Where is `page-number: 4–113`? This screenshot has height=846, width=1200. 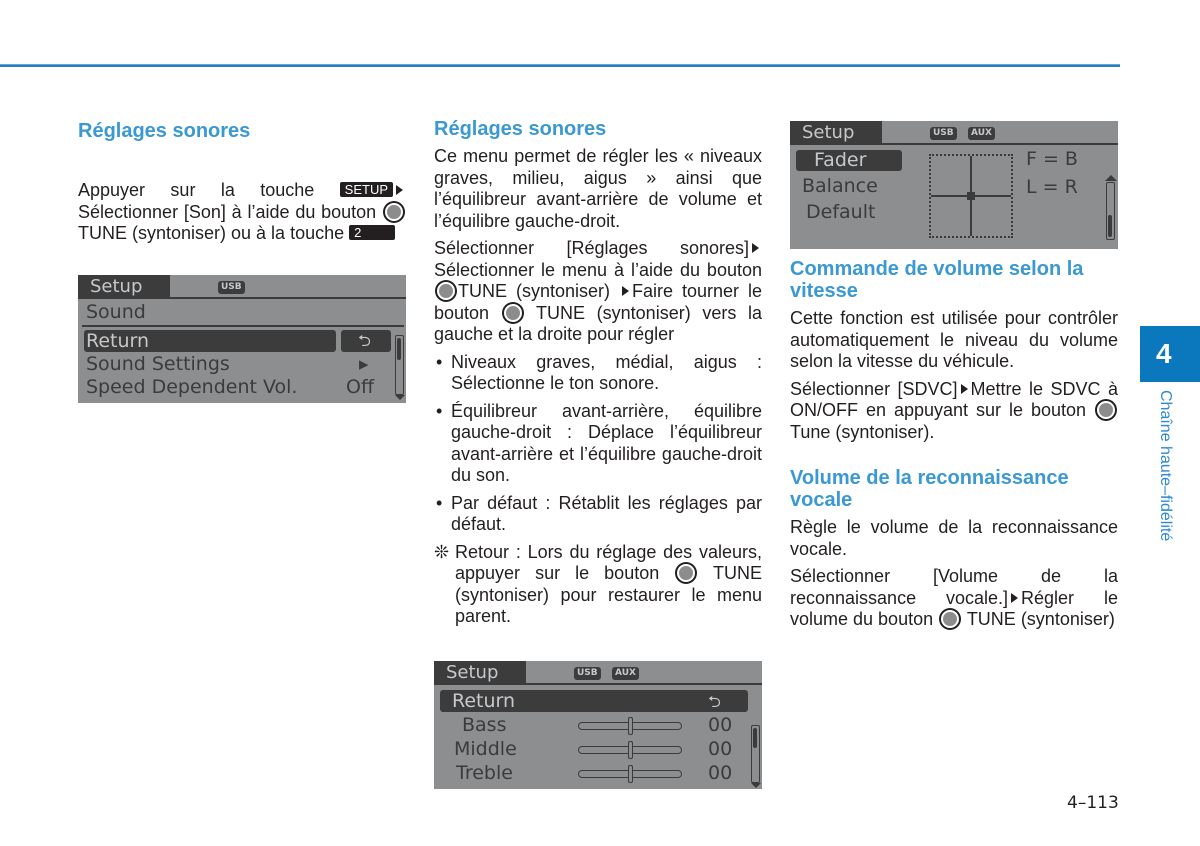 page-number: 4–113 is located at coordinates (1093, 803).